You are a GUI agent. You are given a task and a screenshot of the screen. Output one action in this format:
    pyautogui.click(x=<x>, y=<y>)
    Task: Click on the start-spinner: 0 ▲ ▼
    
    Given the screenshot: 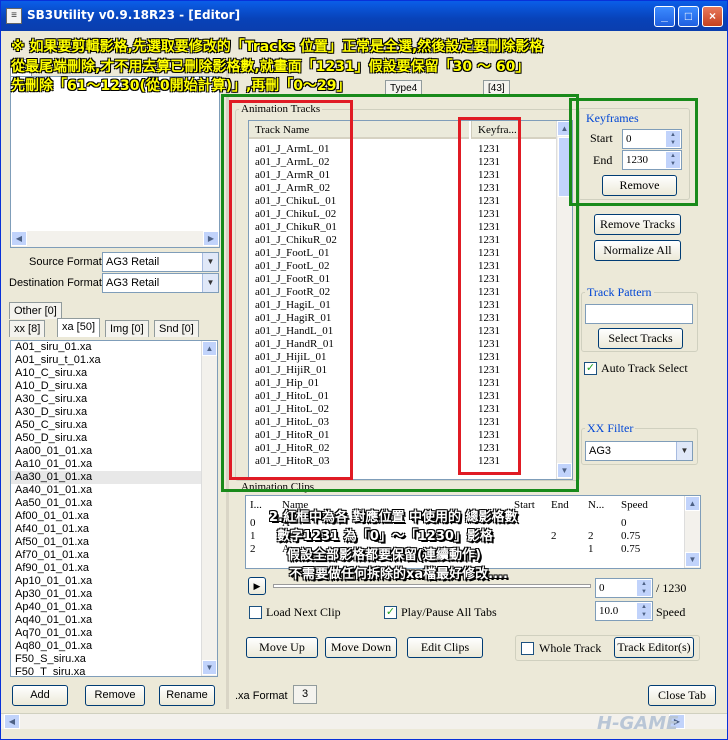 What is the action you would take?
    pyautogui.click(x=652, y=139)
    